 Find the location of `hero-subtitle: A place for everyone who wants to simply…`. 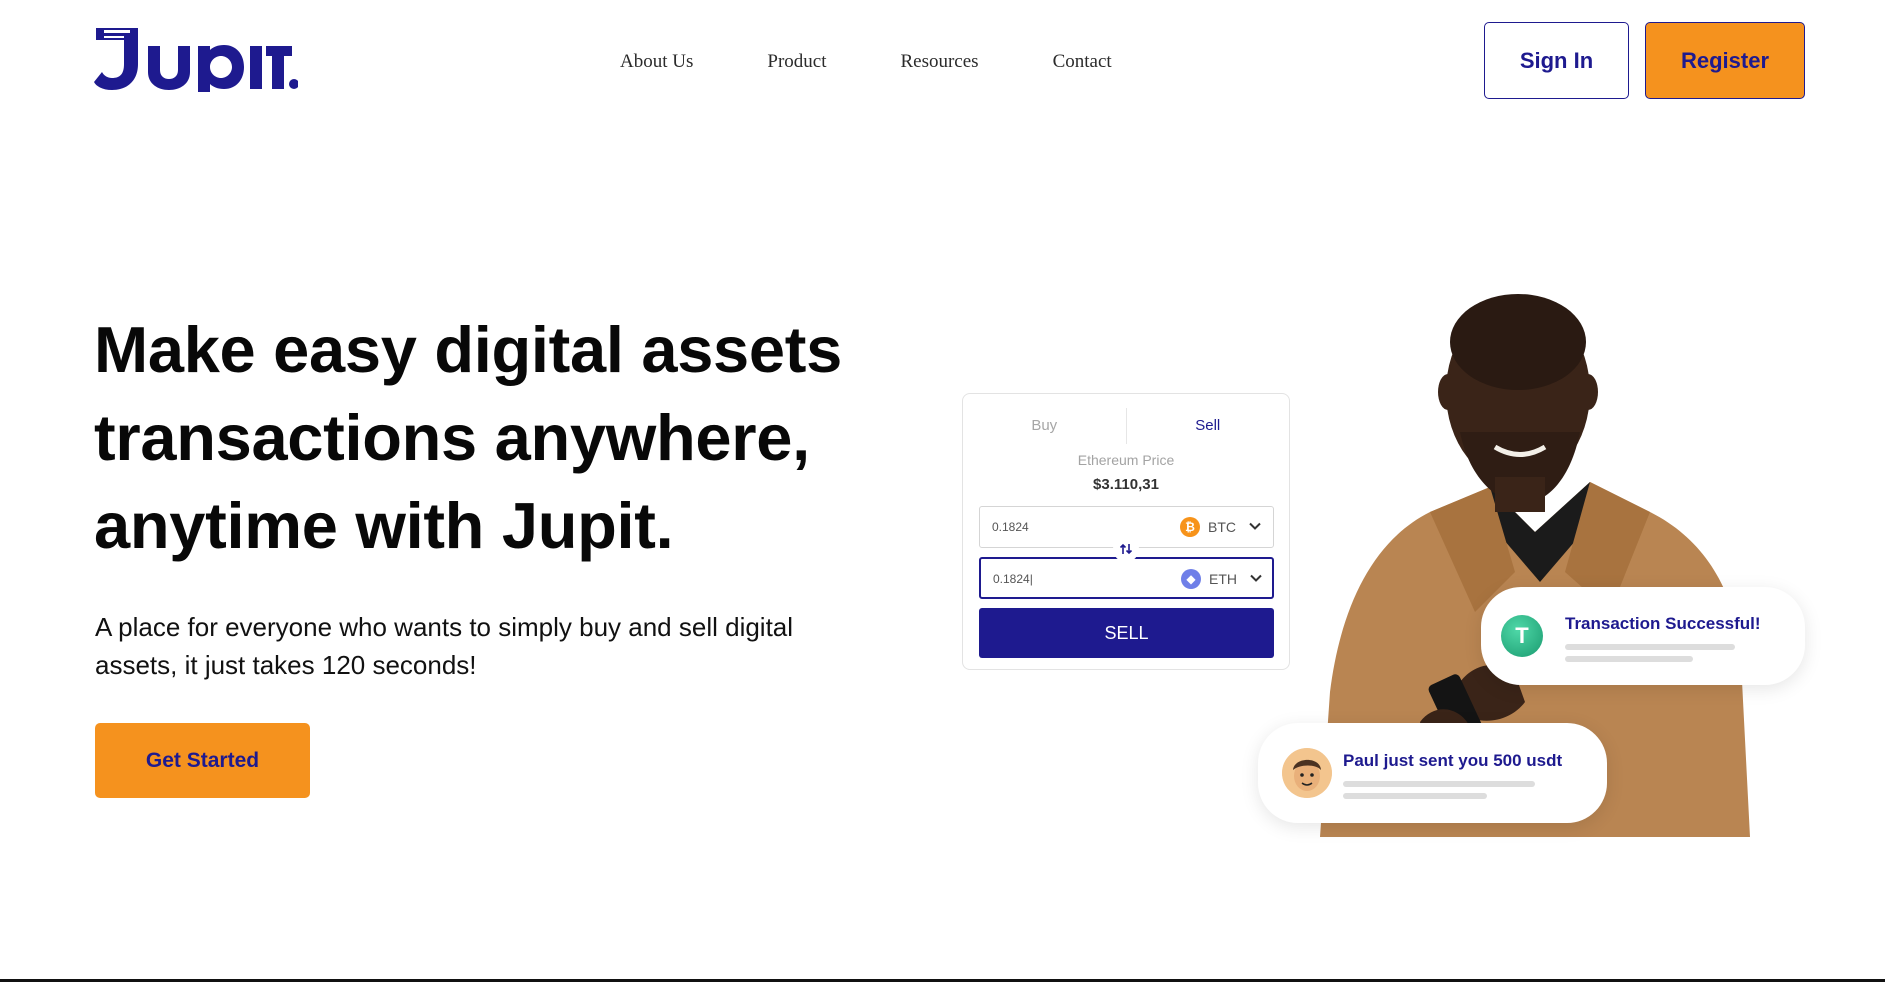

hero-subtitle: A place for everyone who wants to simply… is located at coordinates (495, 646).